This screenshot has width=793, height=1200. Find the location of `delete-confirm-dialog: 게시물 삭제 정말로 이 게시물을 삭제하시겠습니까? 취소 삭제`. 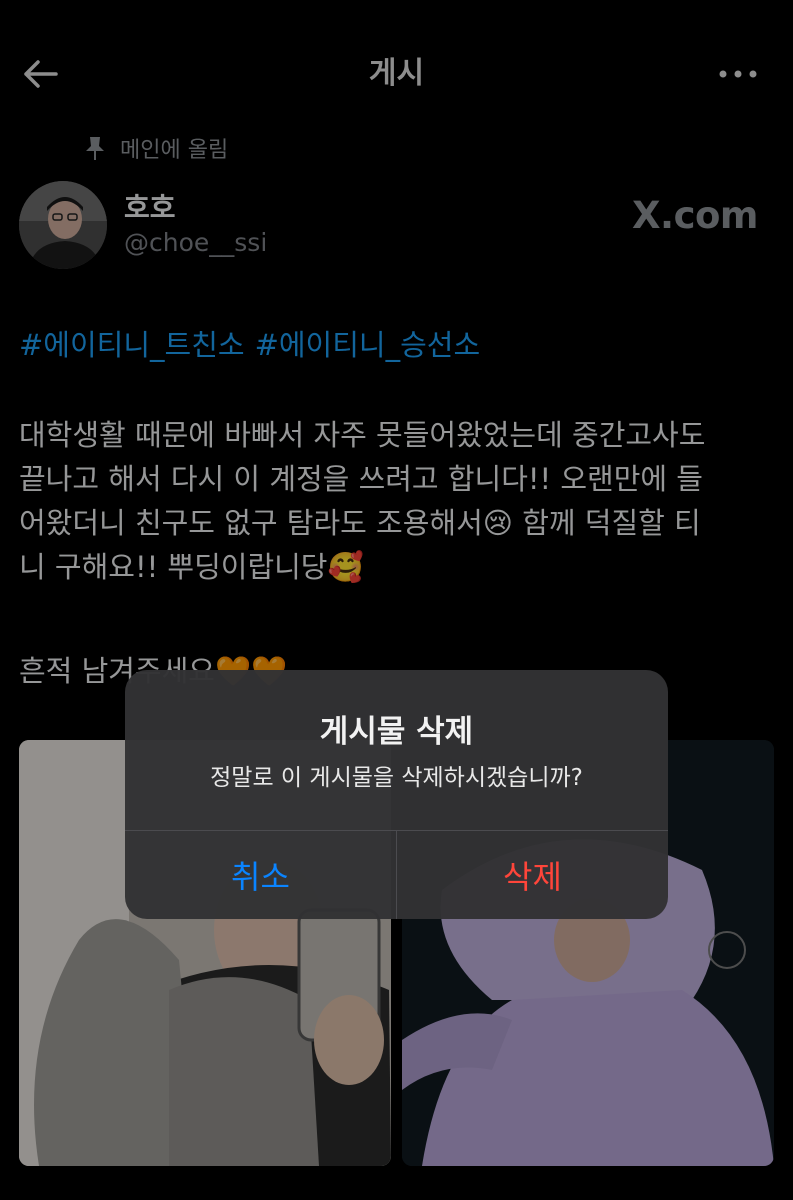

delete-confirm-dialog: 게시물 삭제 정말로 이 게시물을 삭제하시겠습니까? 취소 삭제 is located at coordinates (396, 794).